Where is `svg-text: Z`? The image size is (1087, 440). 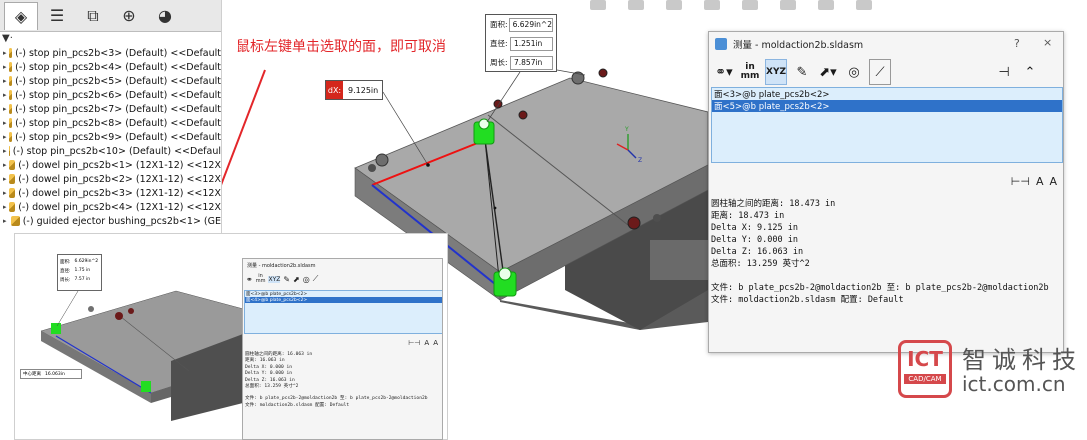
svg-text: Z is located at coordinates (640, 160).